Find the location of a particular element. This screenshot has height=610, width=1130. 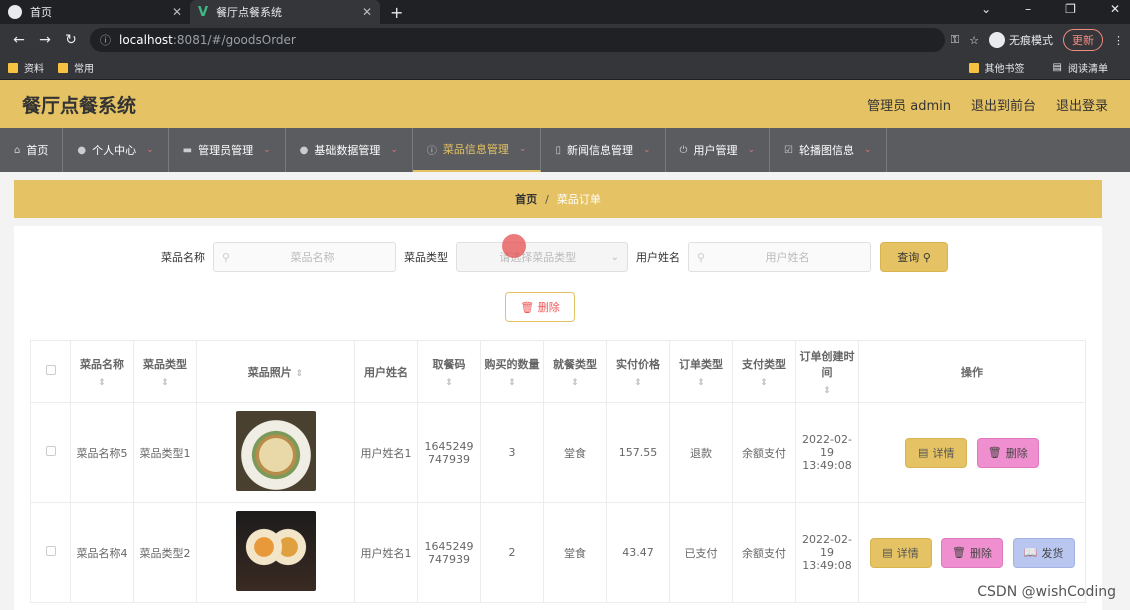

col-dish-type: 菜品类型 ⇕ is located at coordinates (165, 371).